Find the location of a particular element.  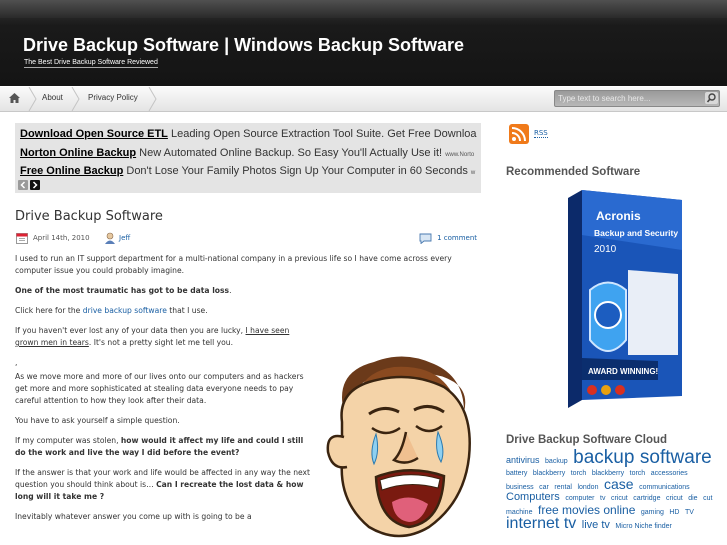

nav-home is located at coordinates (15, 99).